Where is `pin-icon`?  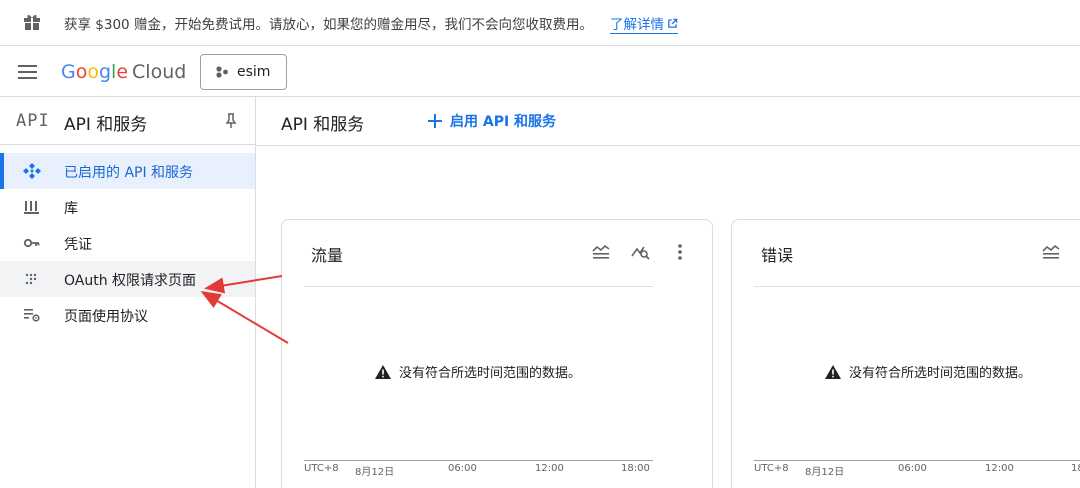 pin-icon is located at coordinates (231, 121).